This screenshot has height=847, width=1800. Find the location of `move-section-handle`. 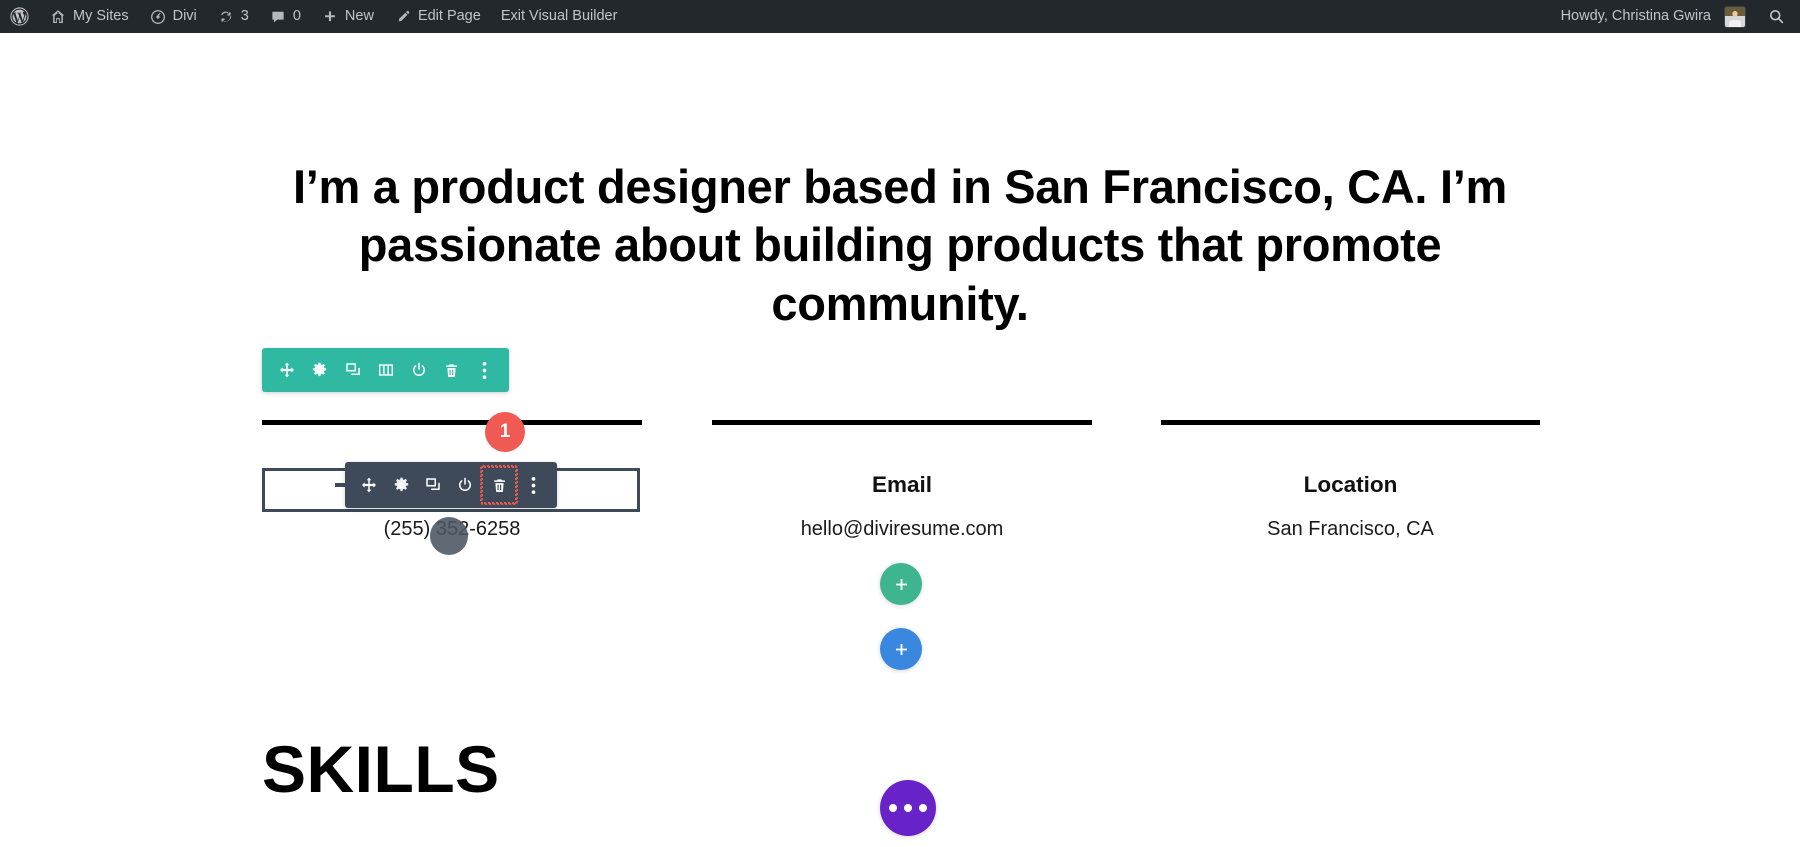

move-section-handle is located at coordinates (286, 370).